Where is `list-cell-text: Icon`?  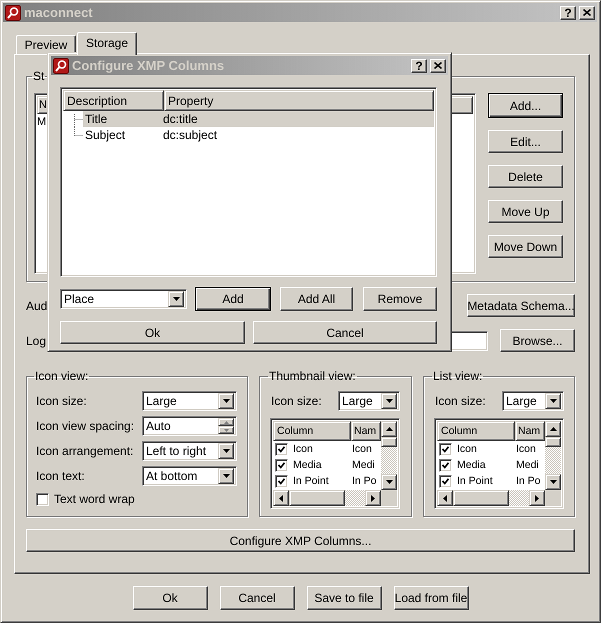 list-cell-text: Icon is located at coordinates (303, 449).